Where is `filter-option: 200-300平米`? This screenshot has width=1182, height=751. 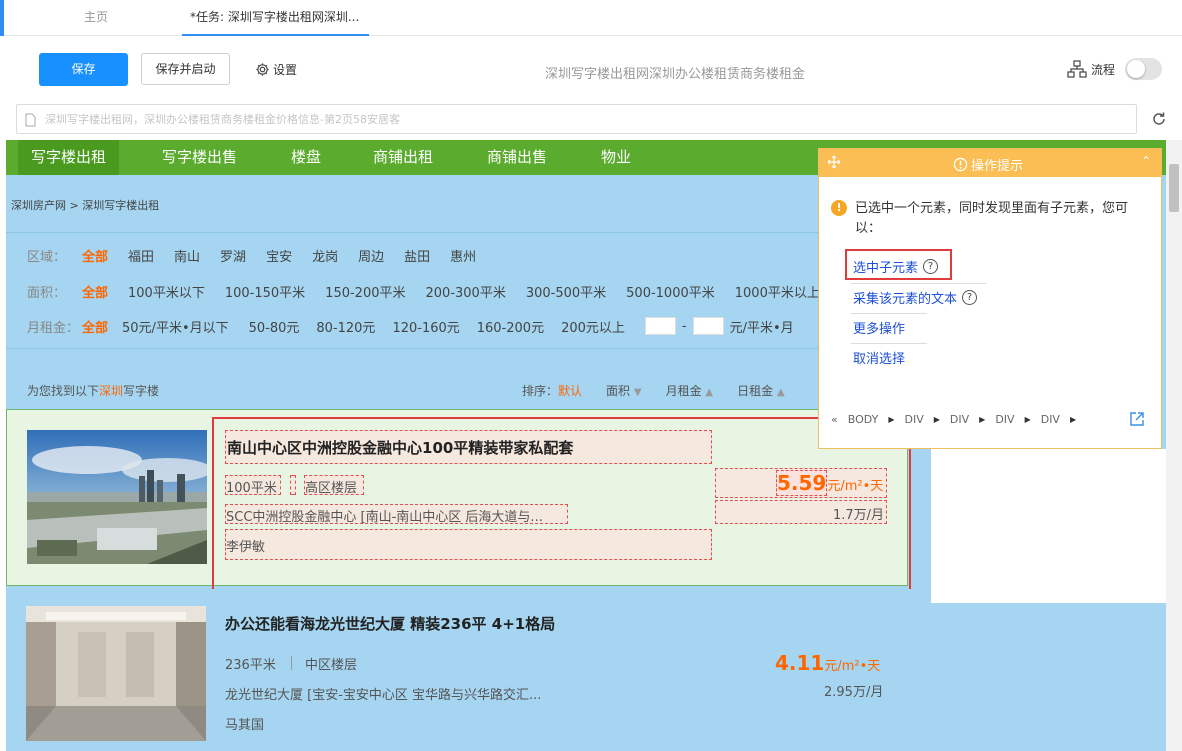
filter-option: 200-300平米 is located at coordinates (466, 291).